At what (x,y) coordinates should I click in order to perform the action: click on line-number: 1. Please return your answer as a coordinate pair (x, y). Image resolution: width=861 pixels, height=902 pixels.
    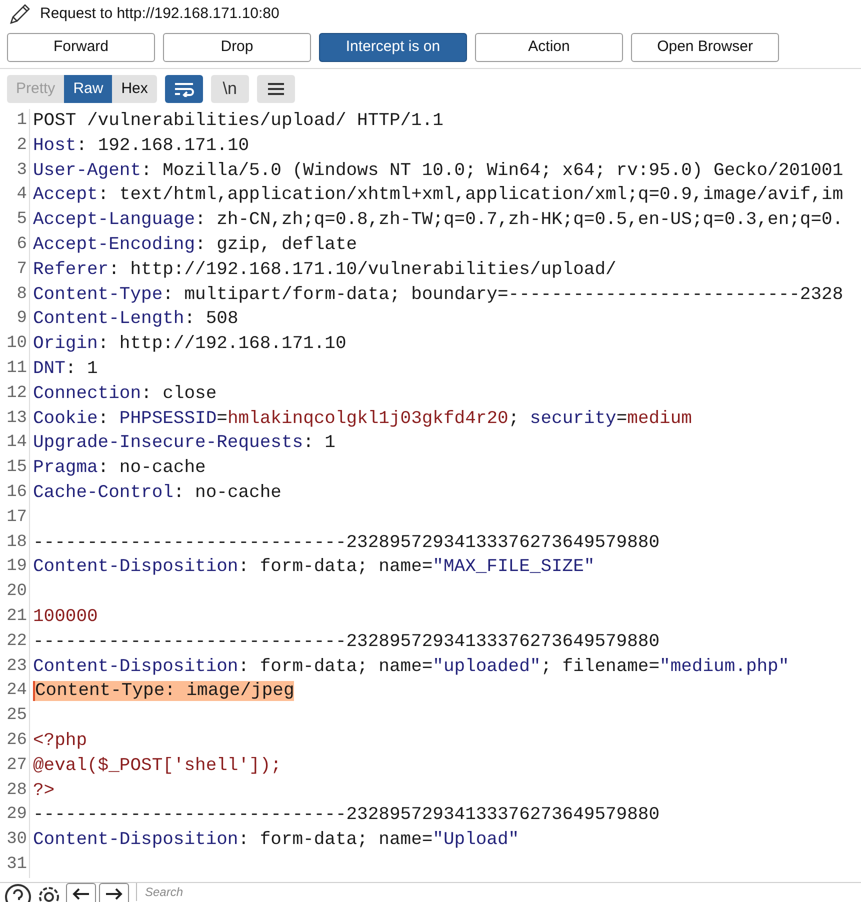
    Looking at the image, I should click on (15, 121).